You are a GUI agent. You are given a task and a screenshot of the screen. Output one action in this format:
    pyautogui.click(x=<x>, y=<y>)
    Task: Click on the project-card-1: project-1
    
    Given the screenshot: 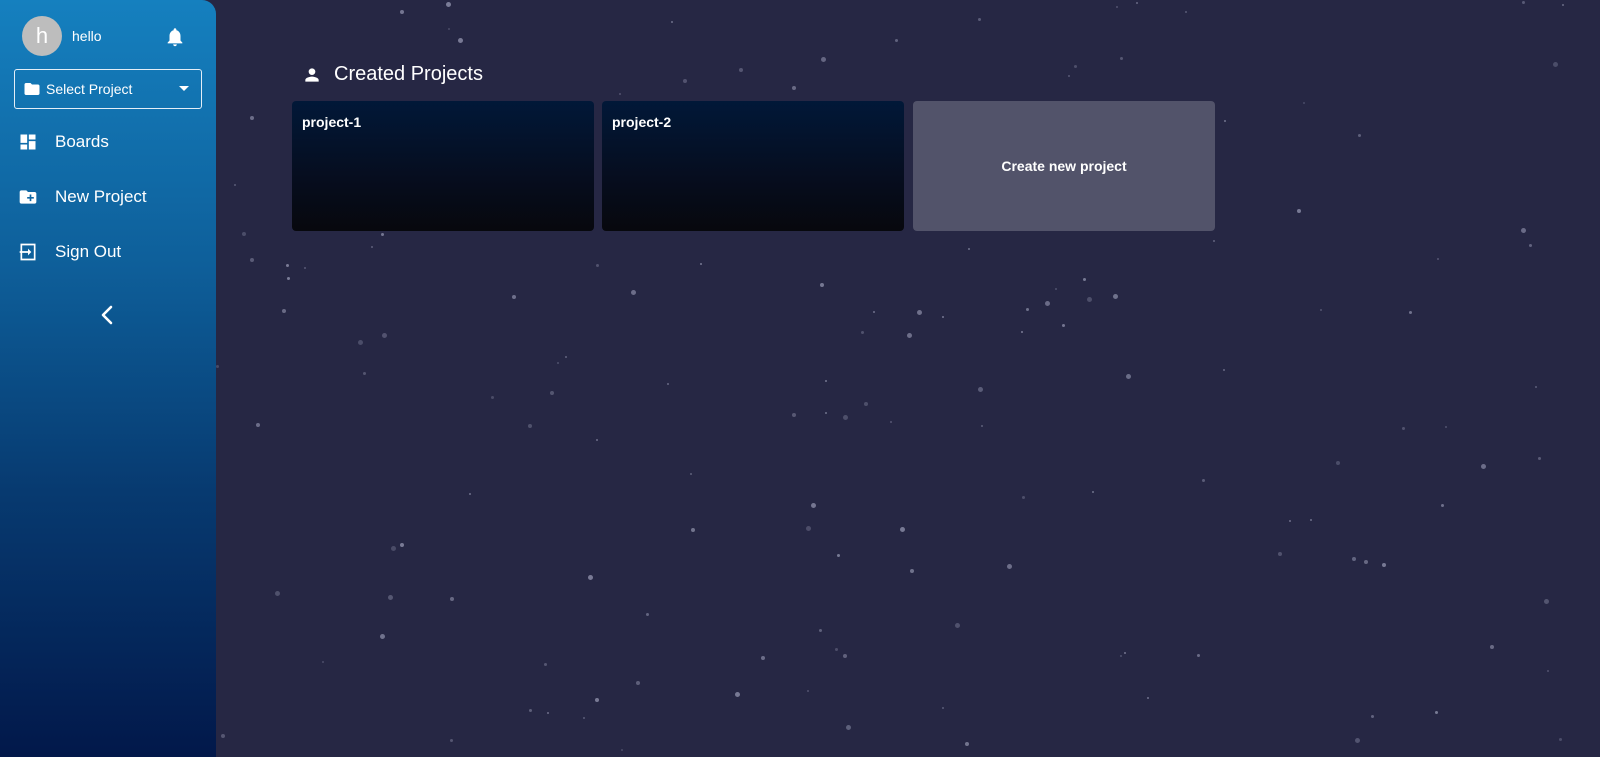 What is the action you would take?
    pyautogui.click(x=443, y=166)
    